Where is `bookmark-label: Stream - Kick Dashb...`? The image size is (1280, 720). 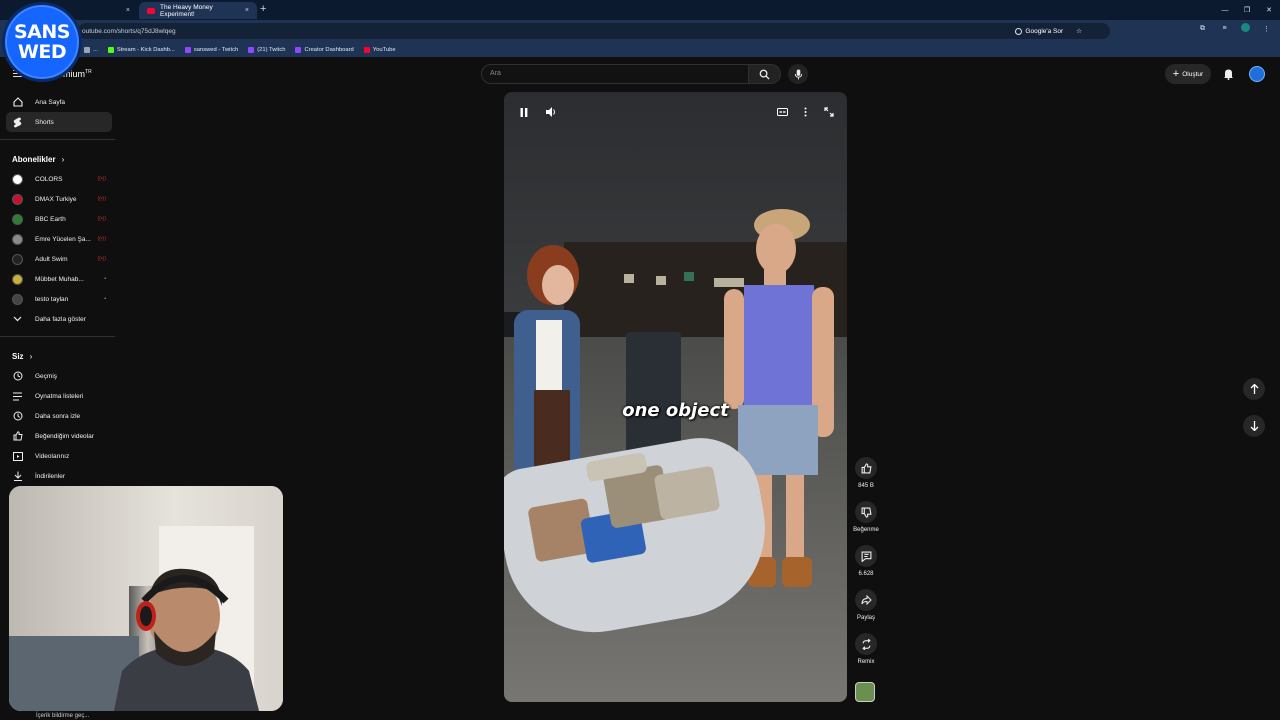 bookmark-label: Stream - Kick Dashb... is located at coordinates (145, 49).